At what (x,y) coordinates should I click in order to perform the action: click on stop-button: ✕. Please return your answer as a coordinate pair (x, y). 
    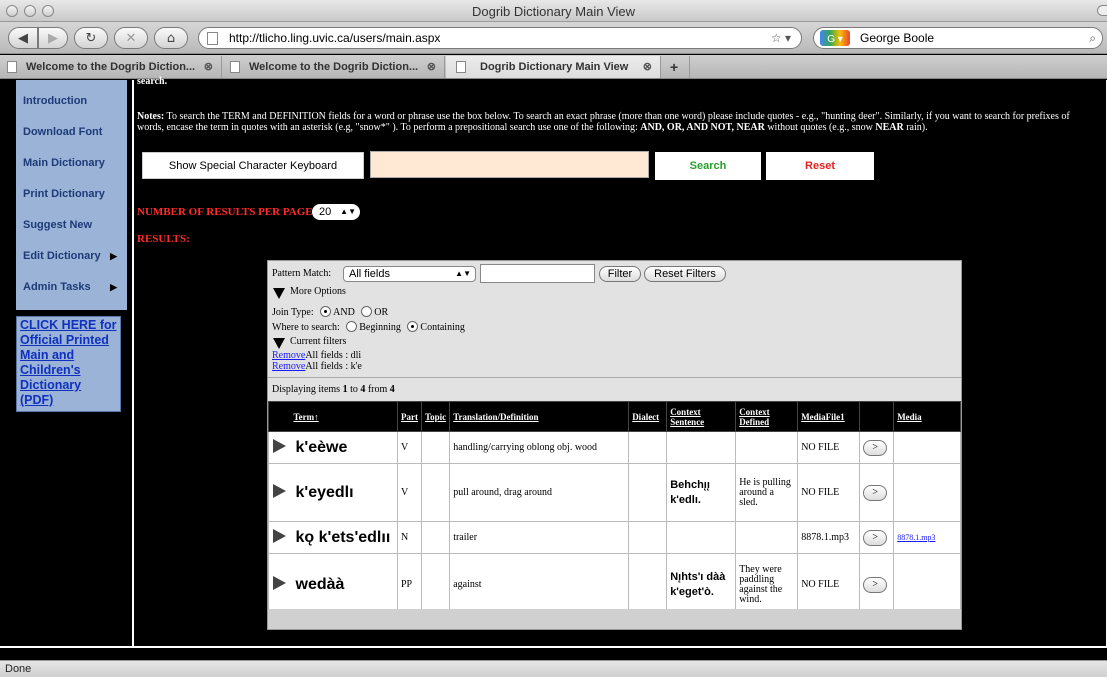
    Looking at the image, I should click on (131, 38).